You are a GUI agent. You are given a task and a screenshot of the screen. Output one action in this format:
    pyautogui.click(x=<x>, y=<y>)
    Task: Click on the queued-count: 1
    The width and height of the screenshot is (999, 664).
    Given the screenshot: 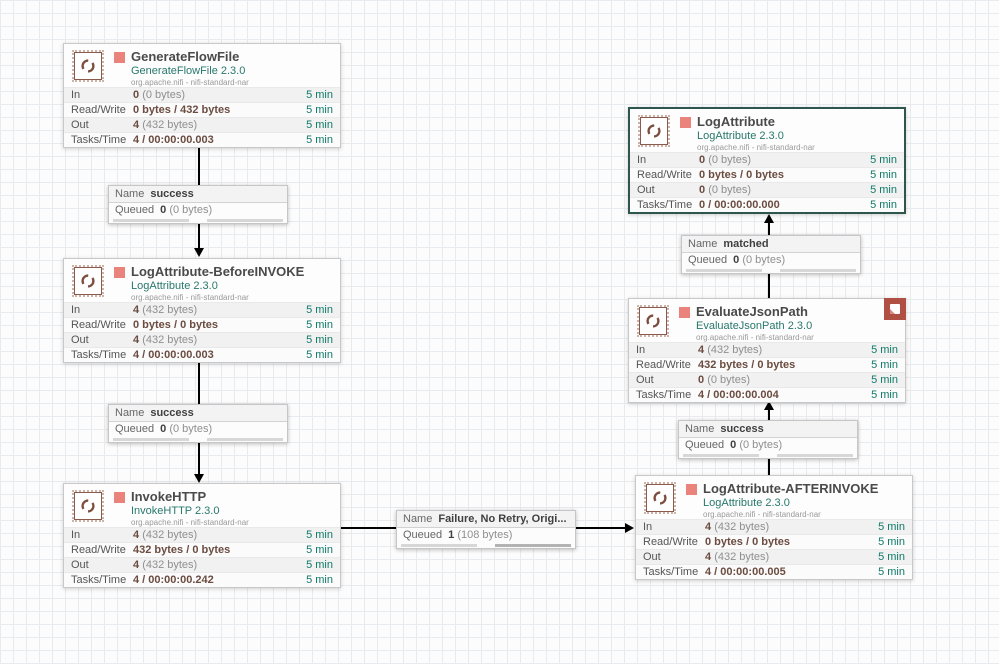 What is the action you would take?
    pyautogui.click(x=451, y=535)
    